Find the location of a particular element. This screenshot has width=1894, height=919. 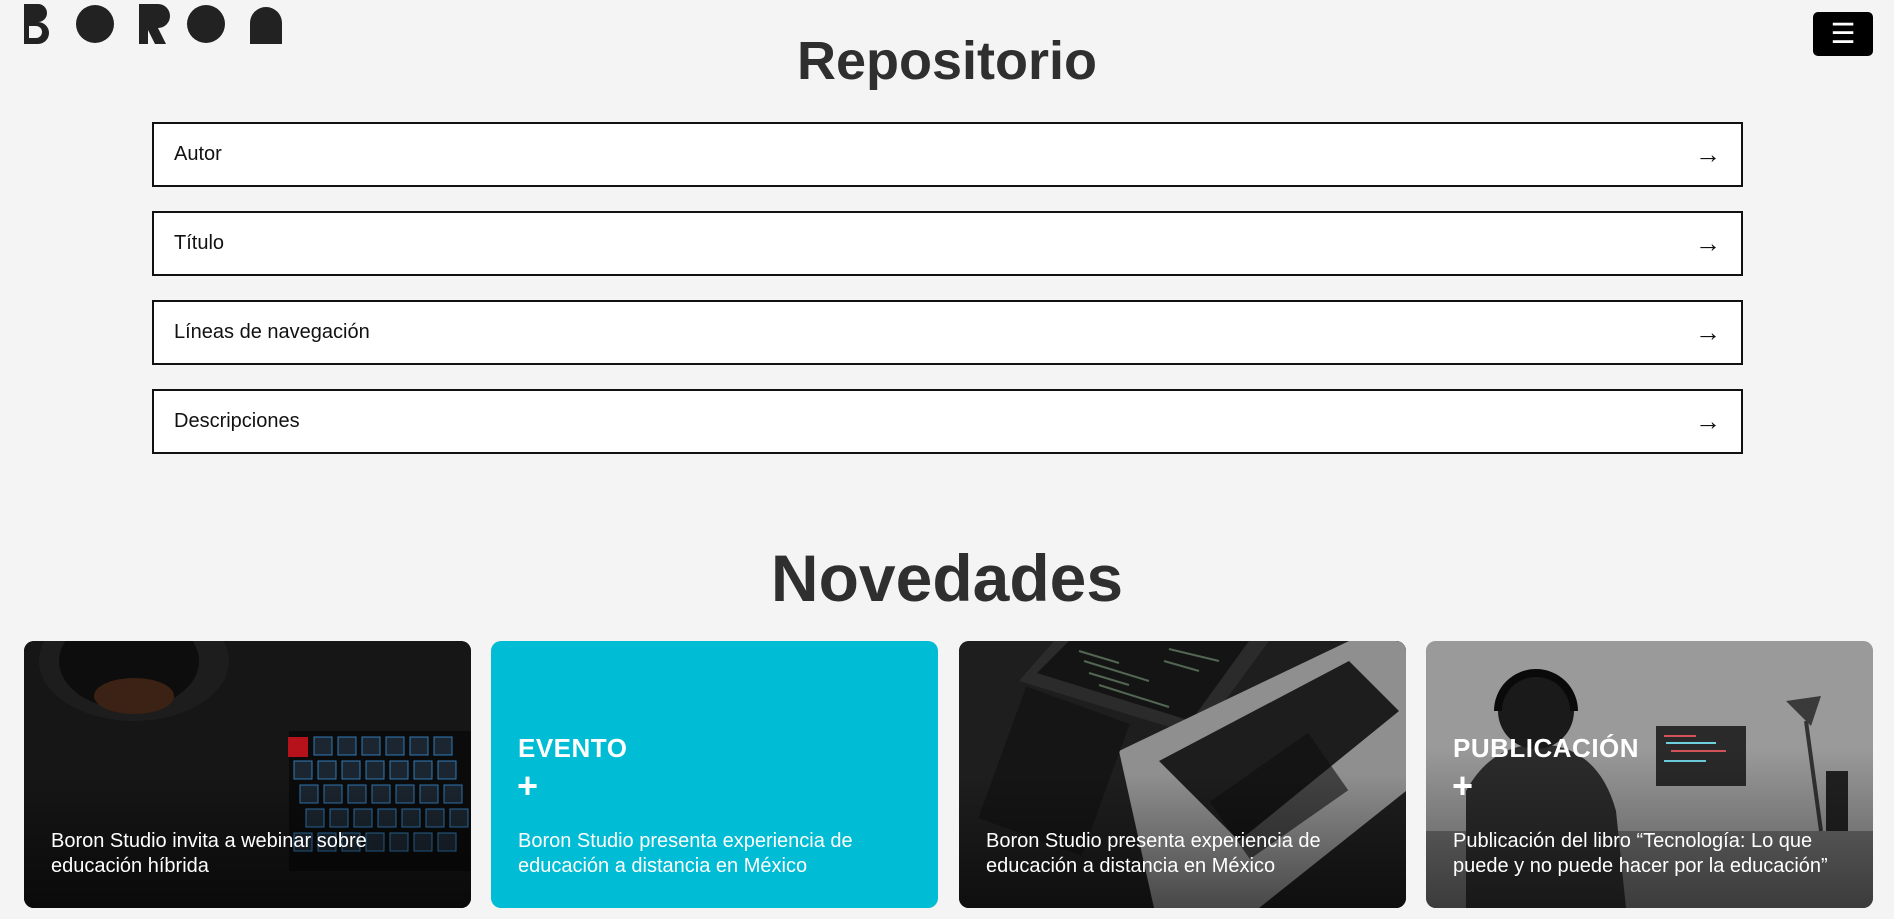

repo-item-label: Autor is located at coordinates (198, 154).